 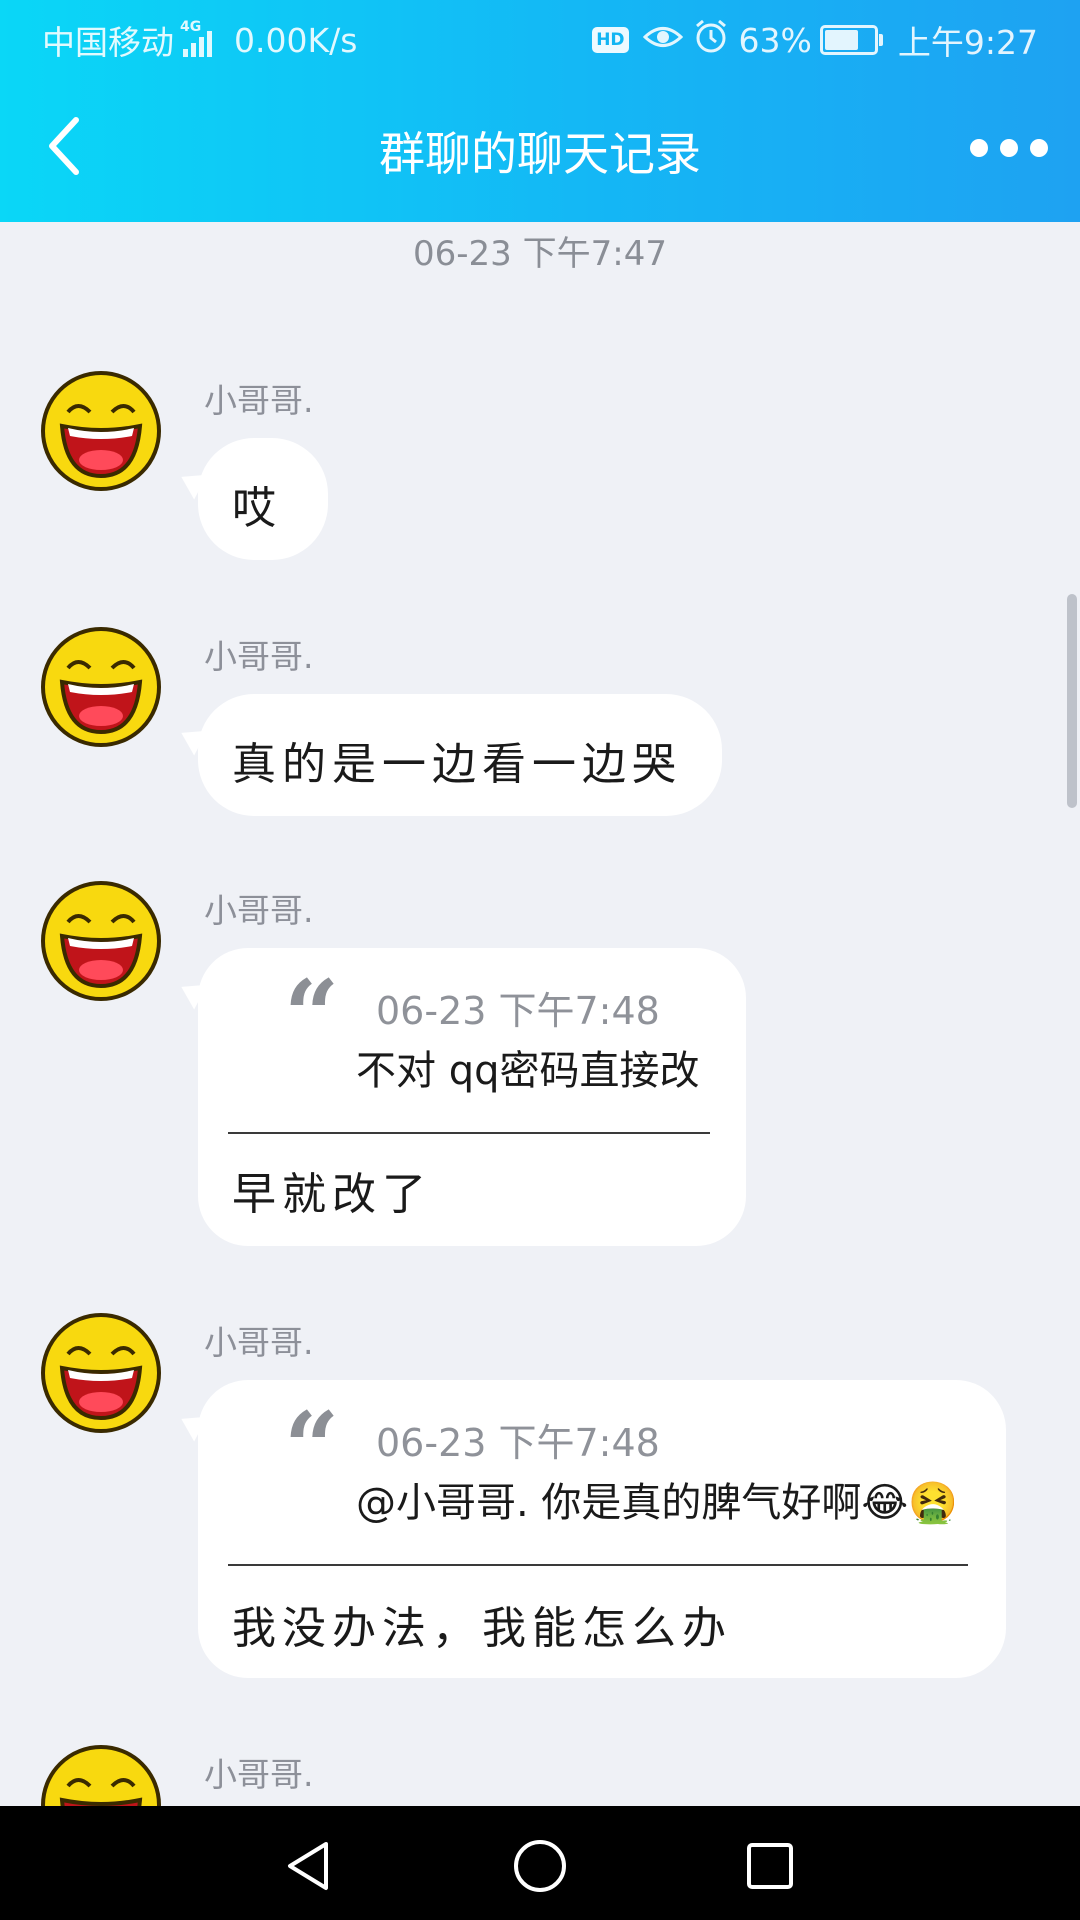 I want to click on status-bar: 中国移动 4G 0.00K/s HD 63% 上午9:27, so click(x=540, y=37).